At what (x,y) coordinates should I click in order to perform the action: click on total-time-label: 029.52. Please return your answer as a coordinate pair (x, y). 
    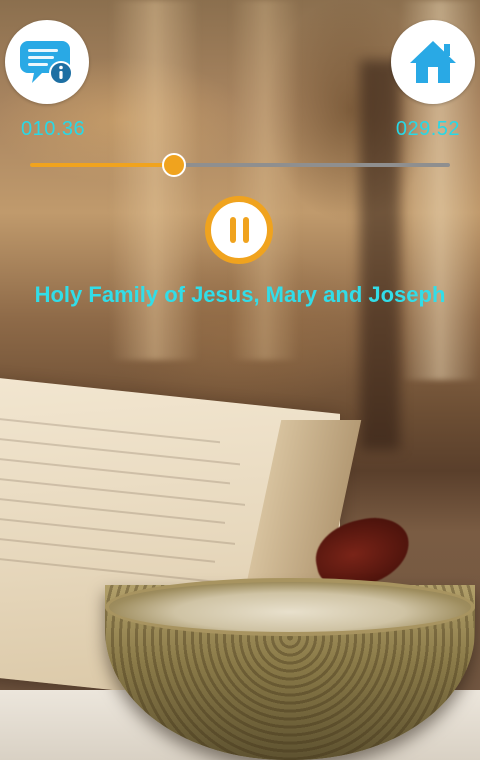
    Looking at the image, I should click on (427, 129).